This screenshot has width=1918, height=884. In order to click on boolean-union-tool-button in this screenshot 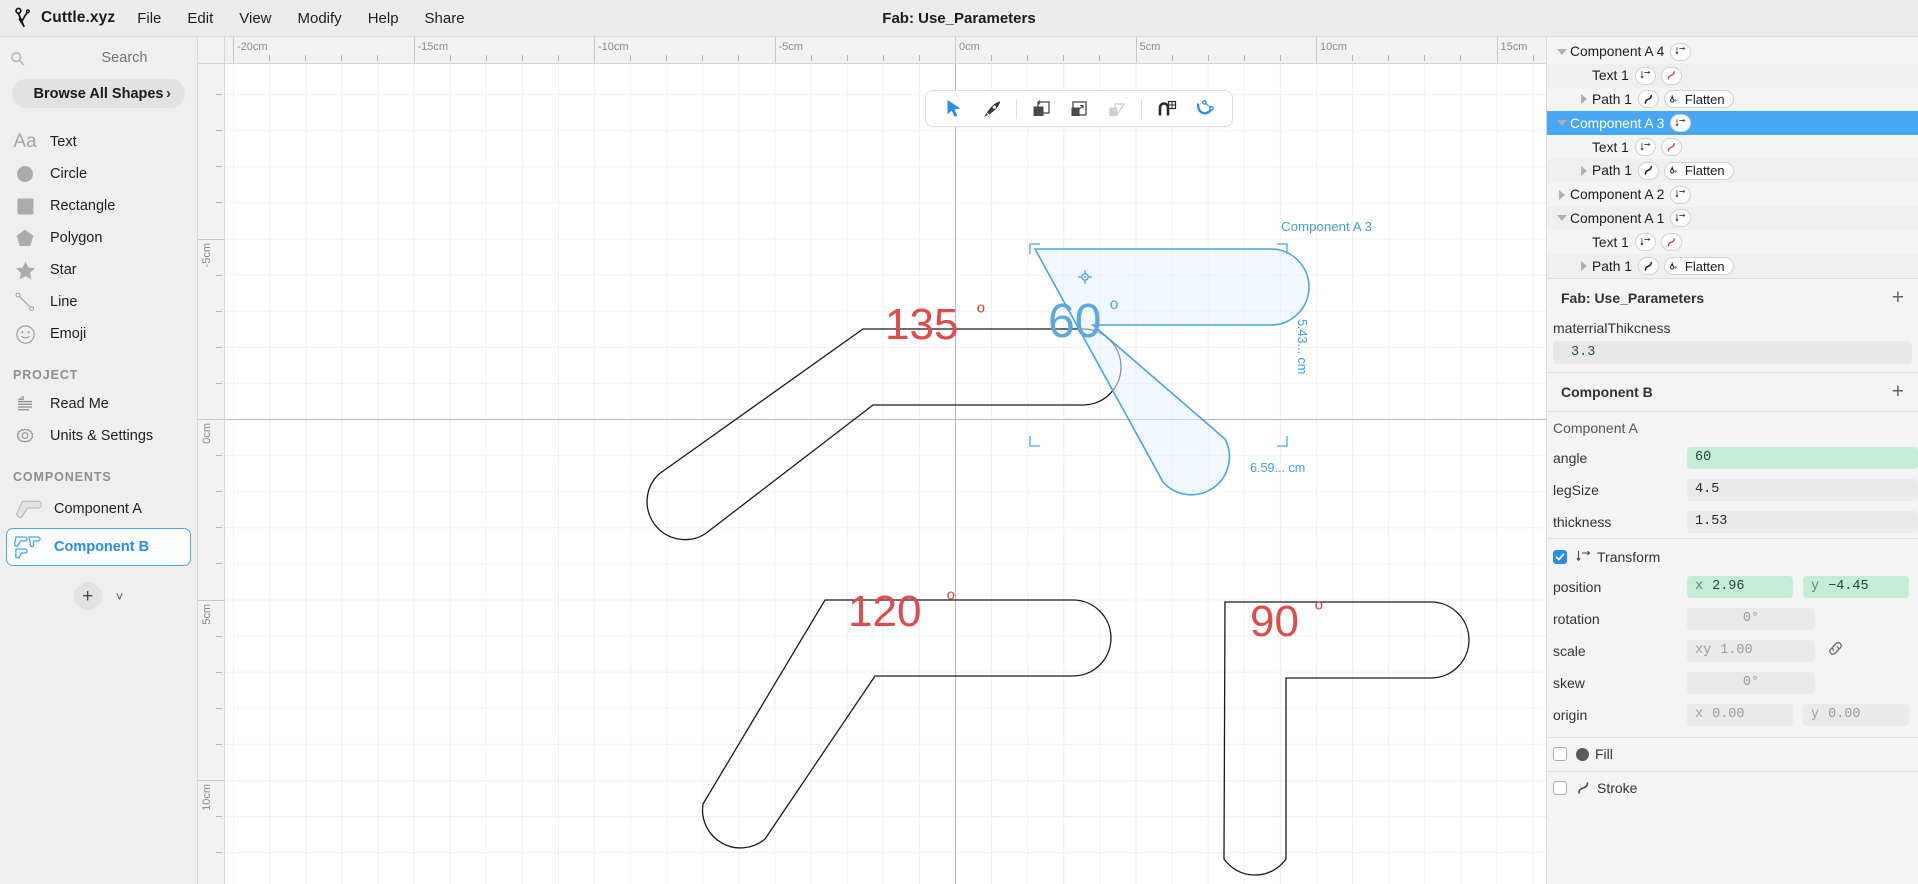, I will do `click(1041, 109)`.